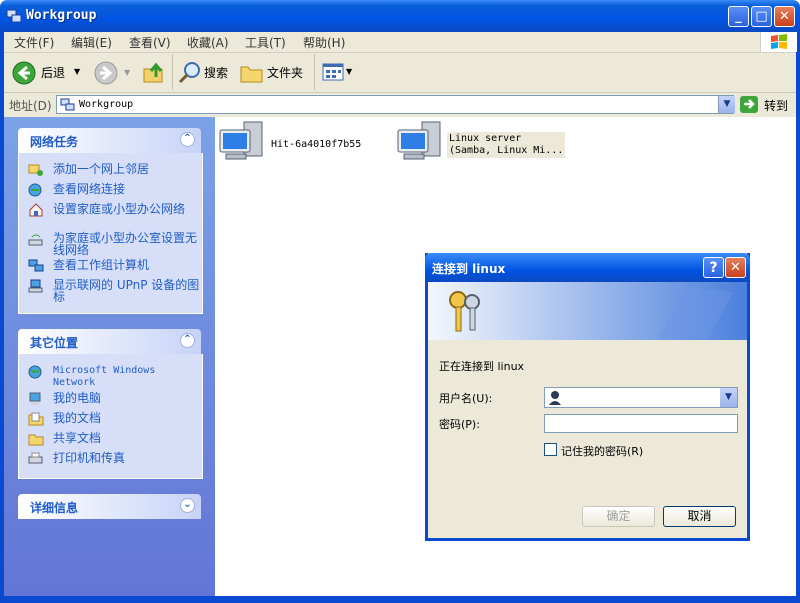  I want to click on views-dropdown-icon: ▼, so click(349, 71).